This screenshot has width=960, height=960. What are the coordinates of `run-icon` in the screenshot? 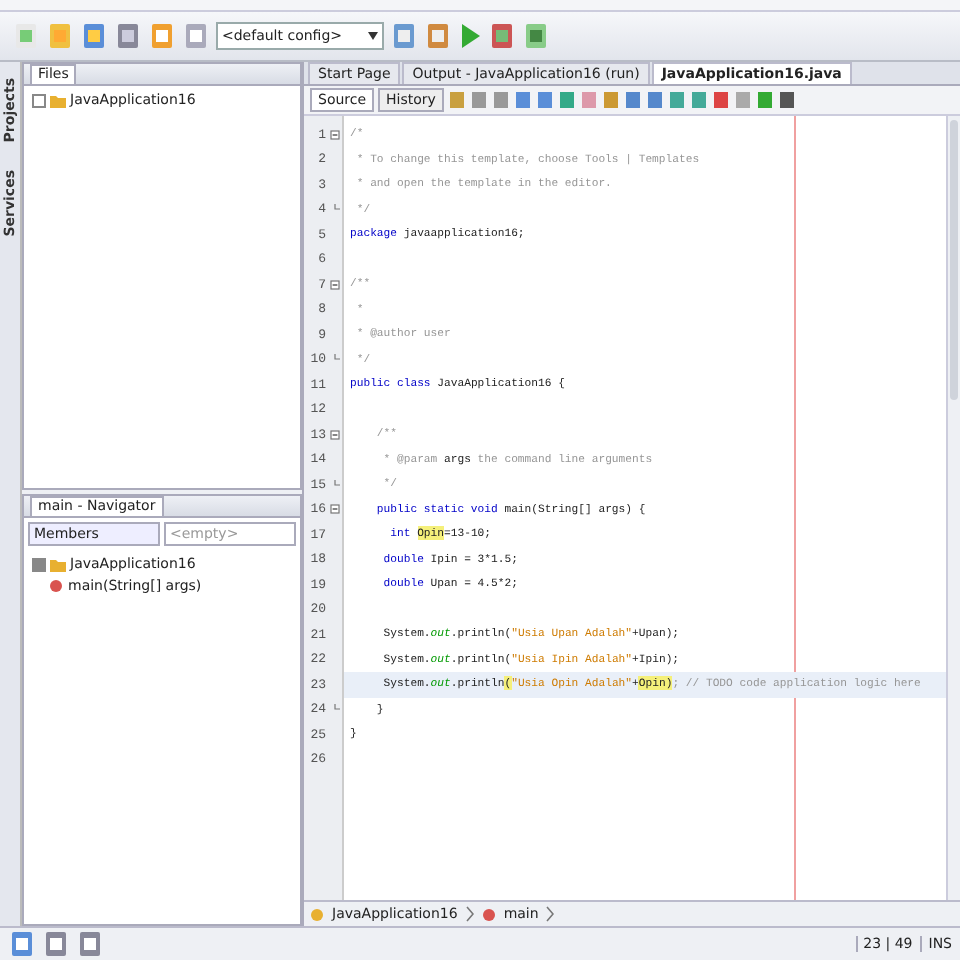 It's located at (470, 36).